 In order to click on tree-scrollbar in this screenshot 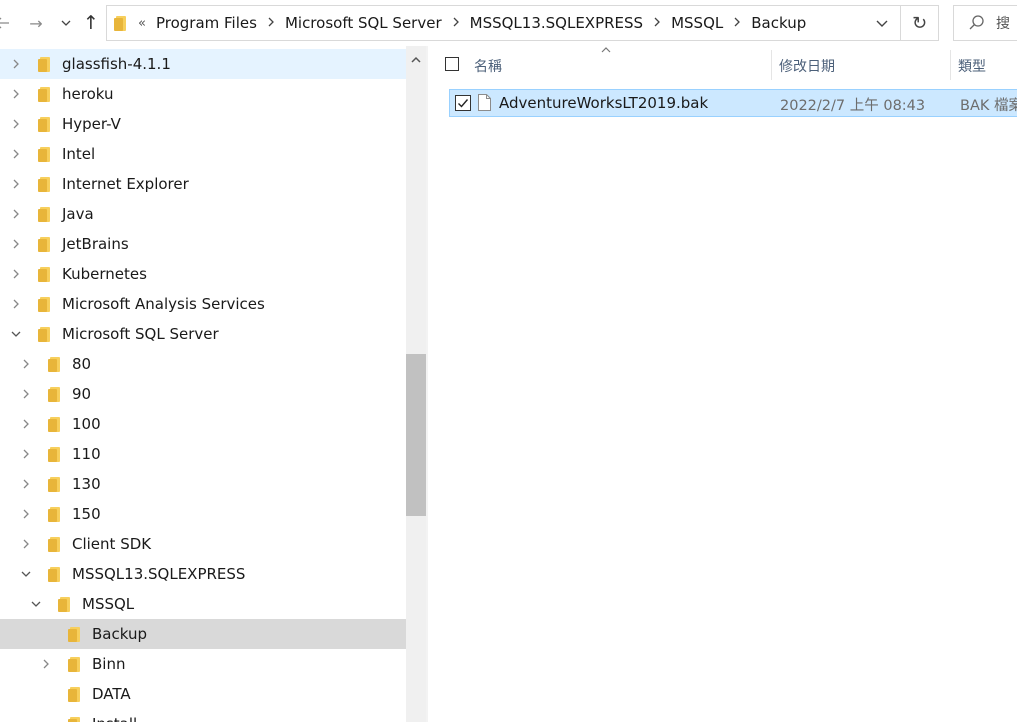, I will do `click(416, 384)`.